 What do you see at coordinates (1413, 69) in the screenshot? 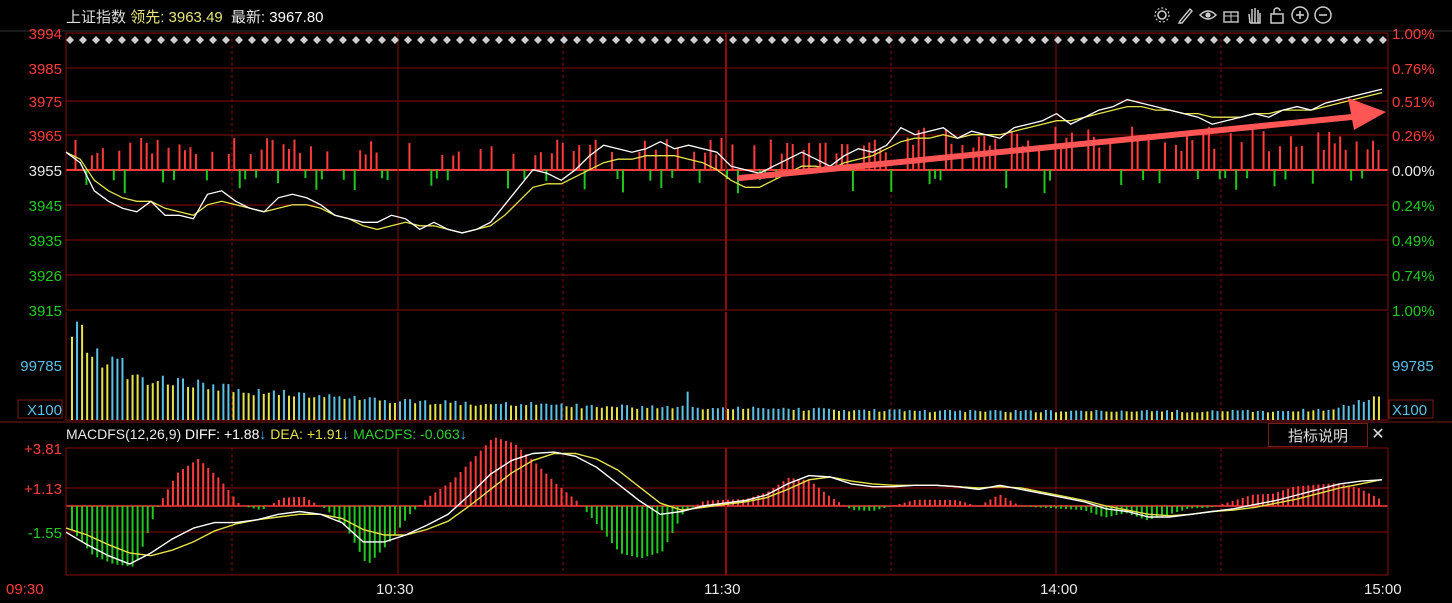
I see `pct-tick-label: 0.76%` at bounding box center [1413, 69].